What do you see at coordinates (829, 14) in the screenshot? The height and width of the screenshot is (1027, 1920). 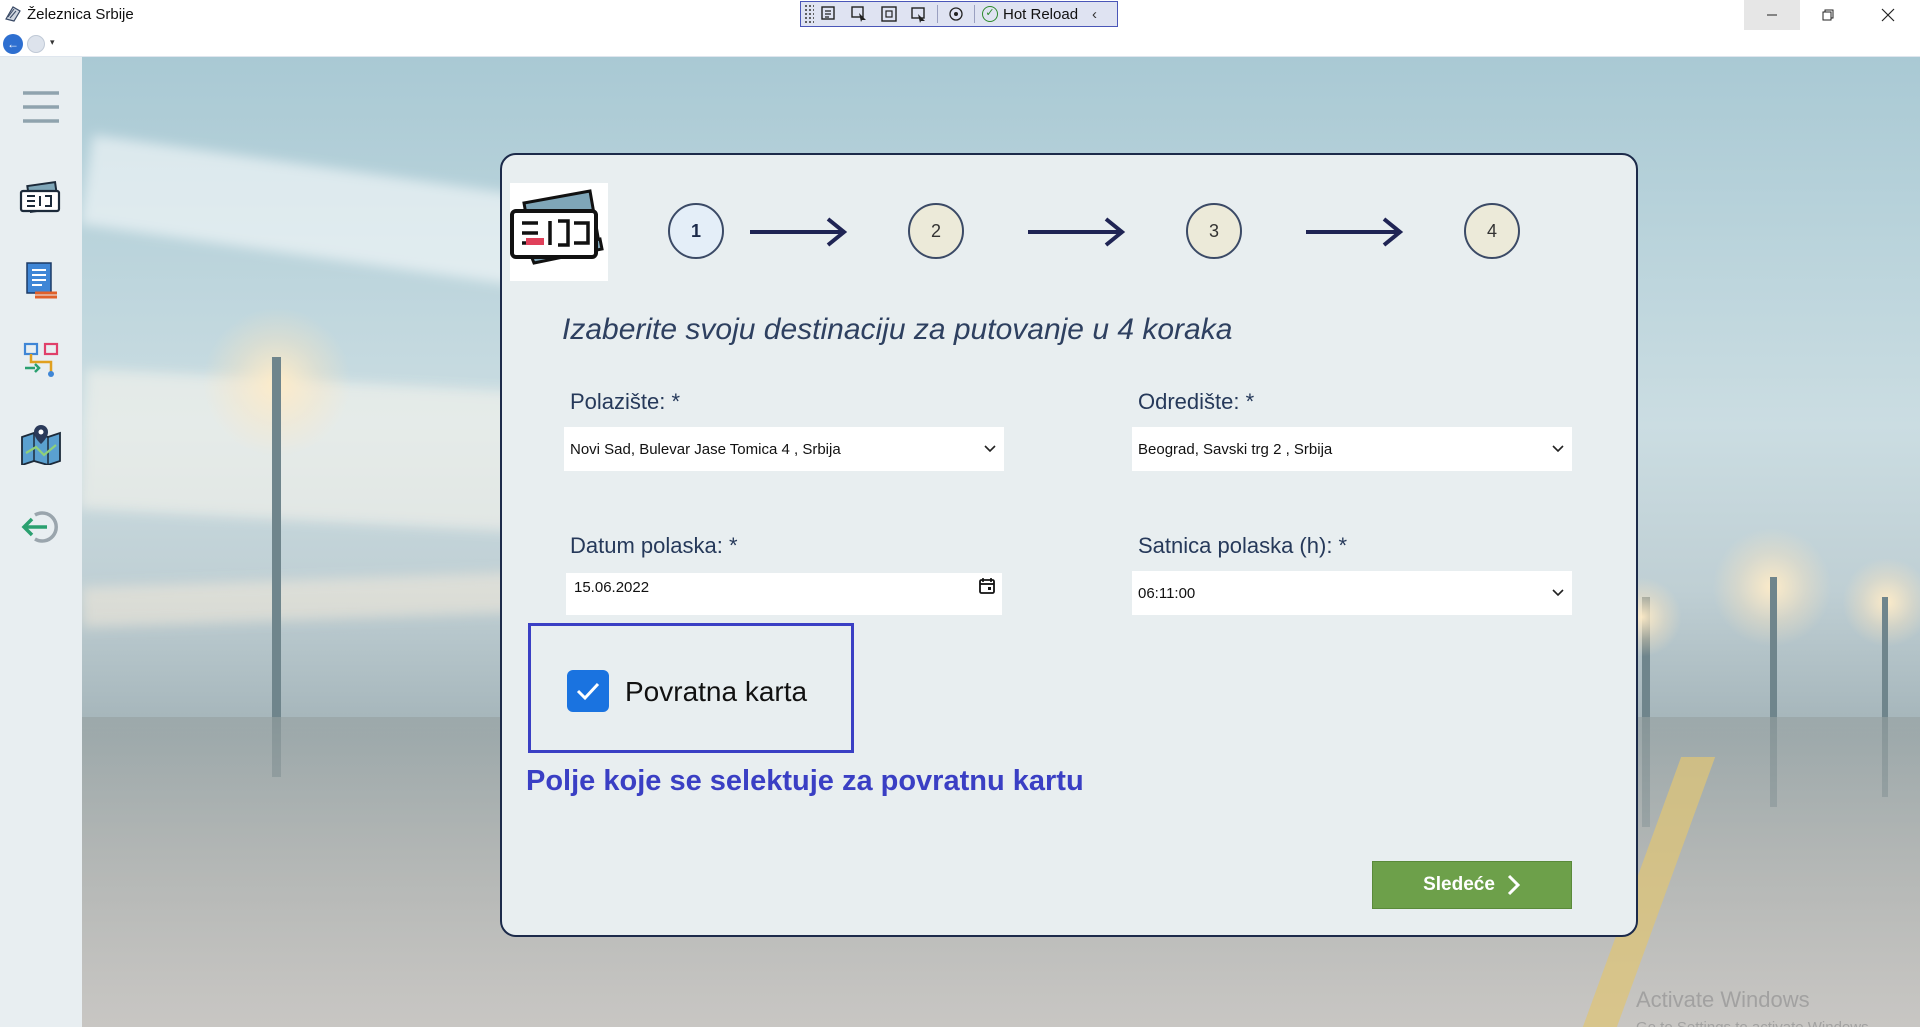 I see `live-visual-tree-icon` at bounding box center [829, 14].